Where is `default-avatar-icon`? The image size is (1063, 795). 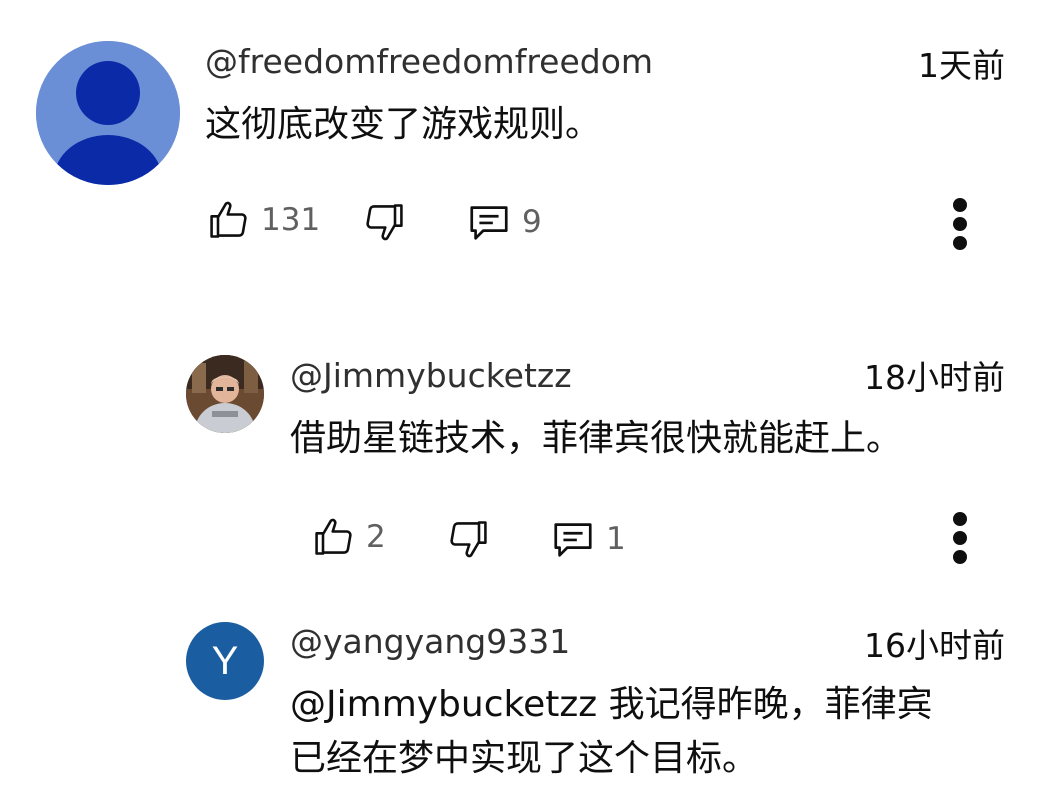 default-avatar-icon is located at coordinates (108, 113).